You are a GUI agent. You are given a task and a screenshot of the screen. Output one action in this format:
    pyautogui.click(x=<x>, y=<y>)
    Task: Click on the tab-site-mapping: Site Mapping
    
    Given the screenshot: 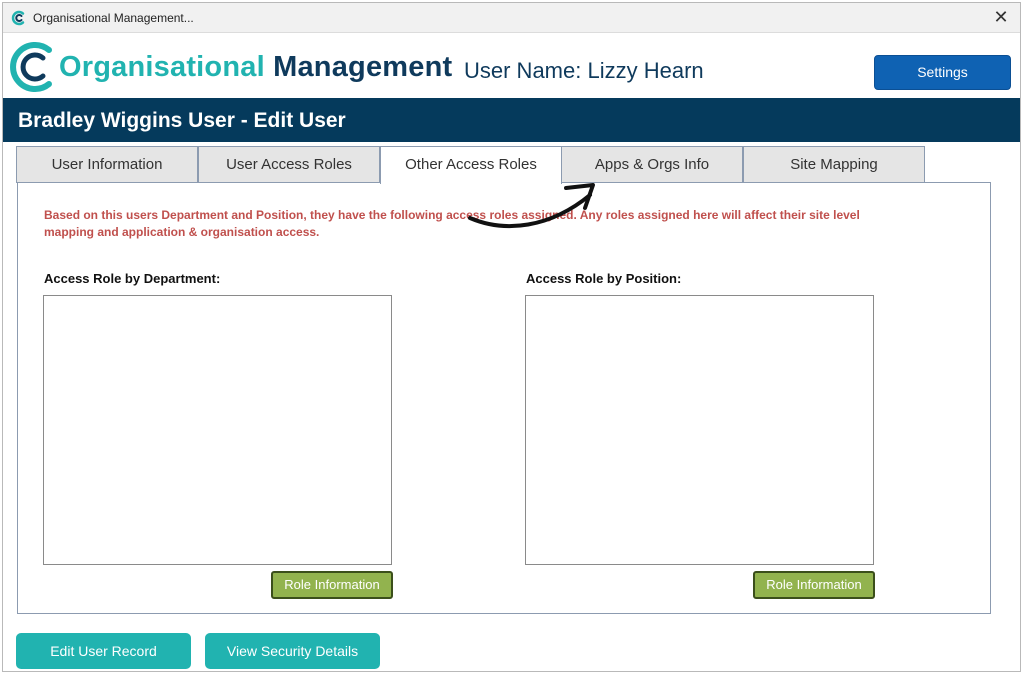 What is the action you would take?
    pyautogui.click(x=834, y=164)
    